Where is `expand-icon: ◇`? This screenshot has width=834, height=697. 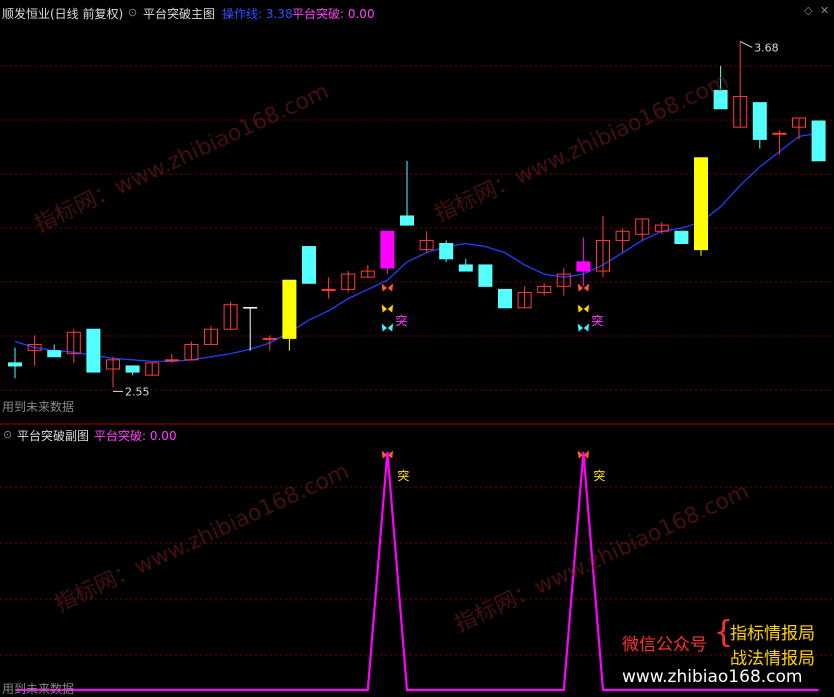
expand-icon: ◇ is located at coordinates (808, 10).